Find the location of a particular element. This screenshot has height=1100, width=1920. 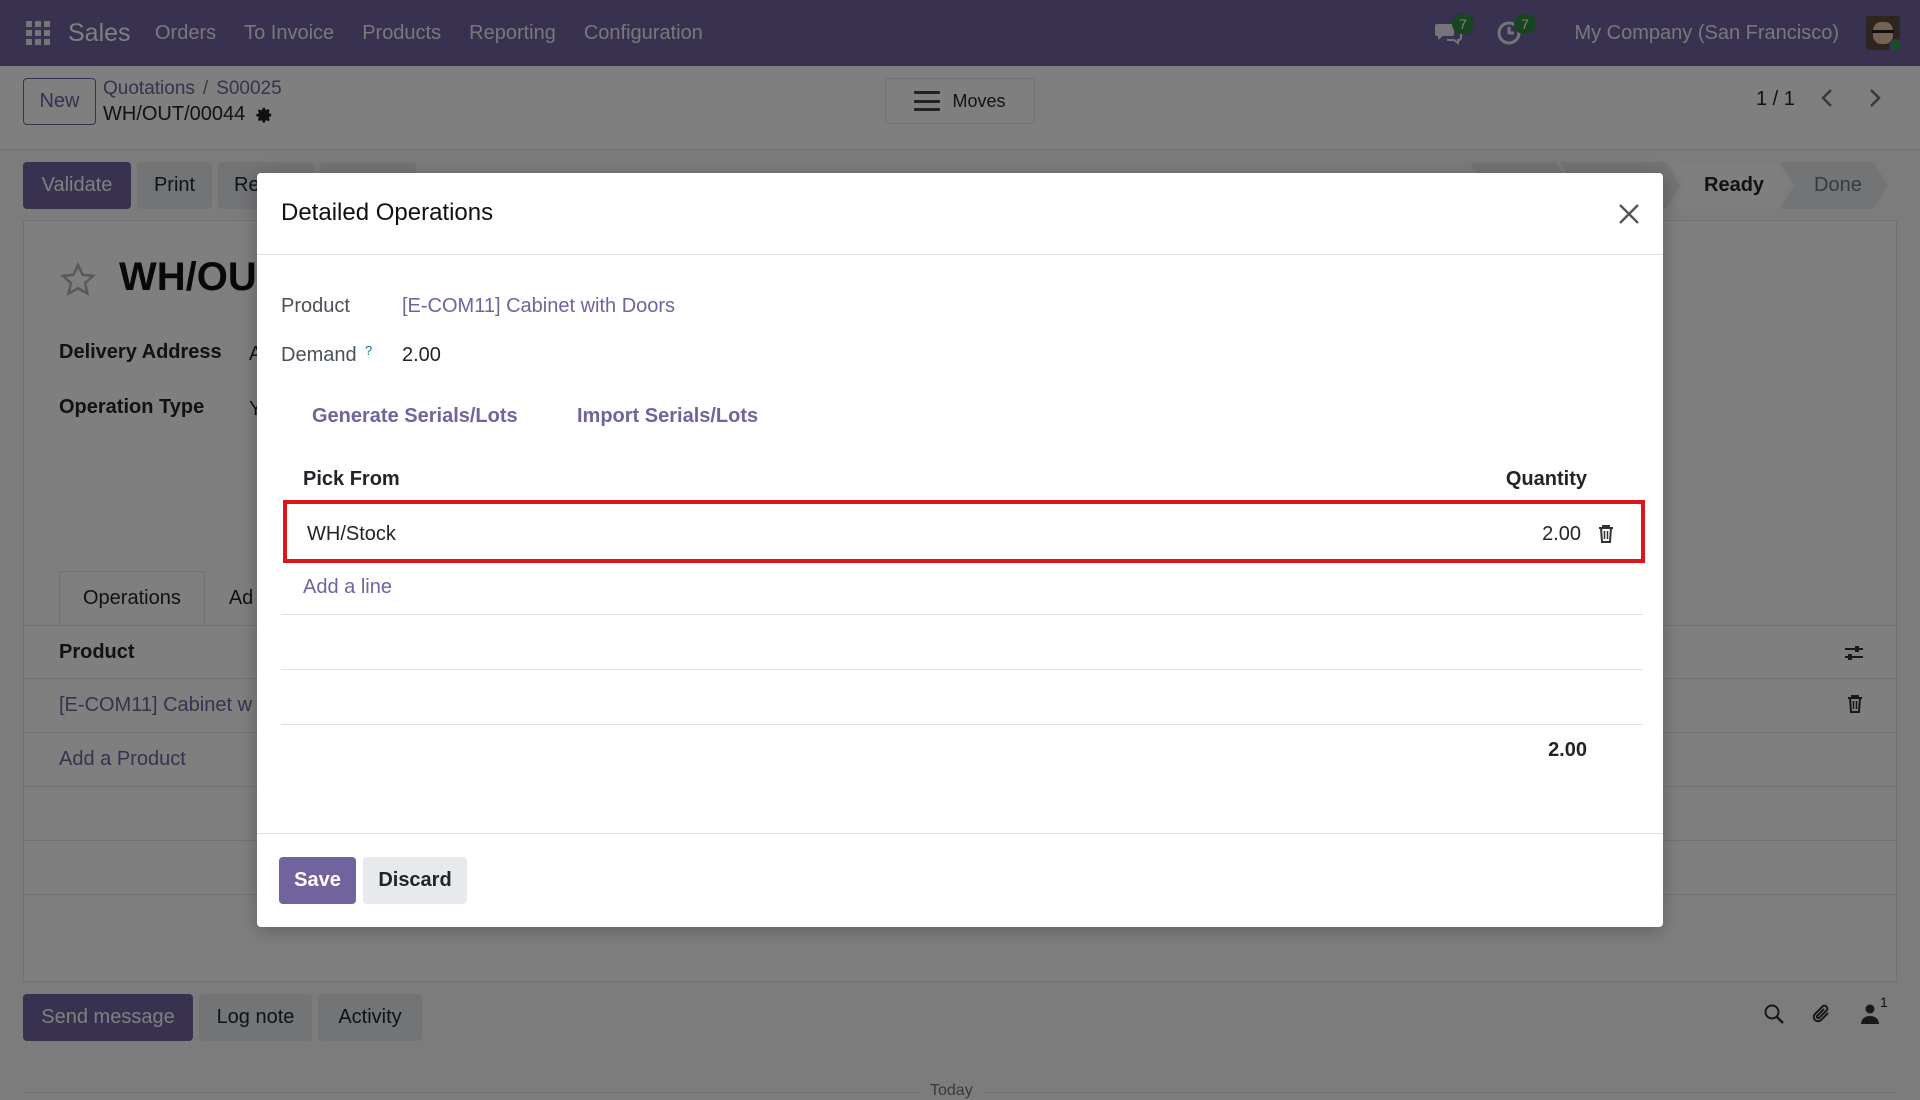

pick-from-cell: WH/Stock is located at coordinates (351, 534).